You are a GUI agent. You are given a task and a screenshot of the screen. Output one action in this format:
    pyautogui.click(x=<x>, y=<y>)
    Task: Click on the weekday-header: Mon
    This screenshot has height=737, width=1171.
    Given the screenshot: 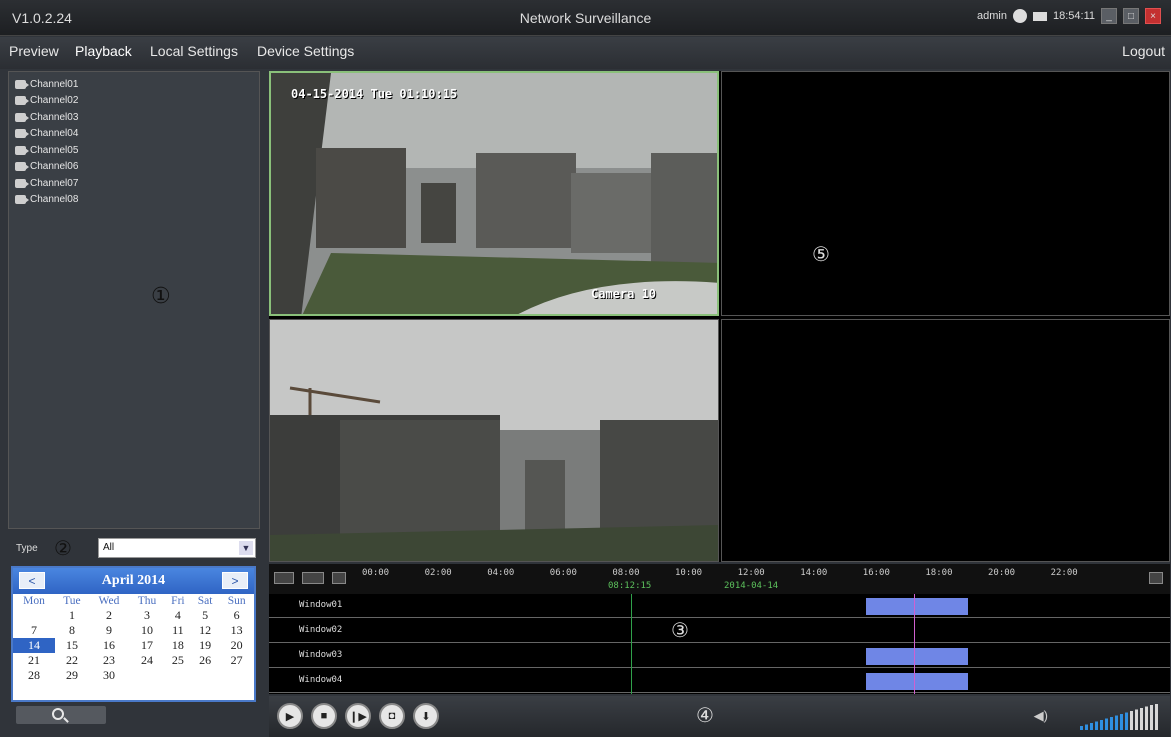 What is the action you would take?
    pyautogui.click(x=34, y=601)
    